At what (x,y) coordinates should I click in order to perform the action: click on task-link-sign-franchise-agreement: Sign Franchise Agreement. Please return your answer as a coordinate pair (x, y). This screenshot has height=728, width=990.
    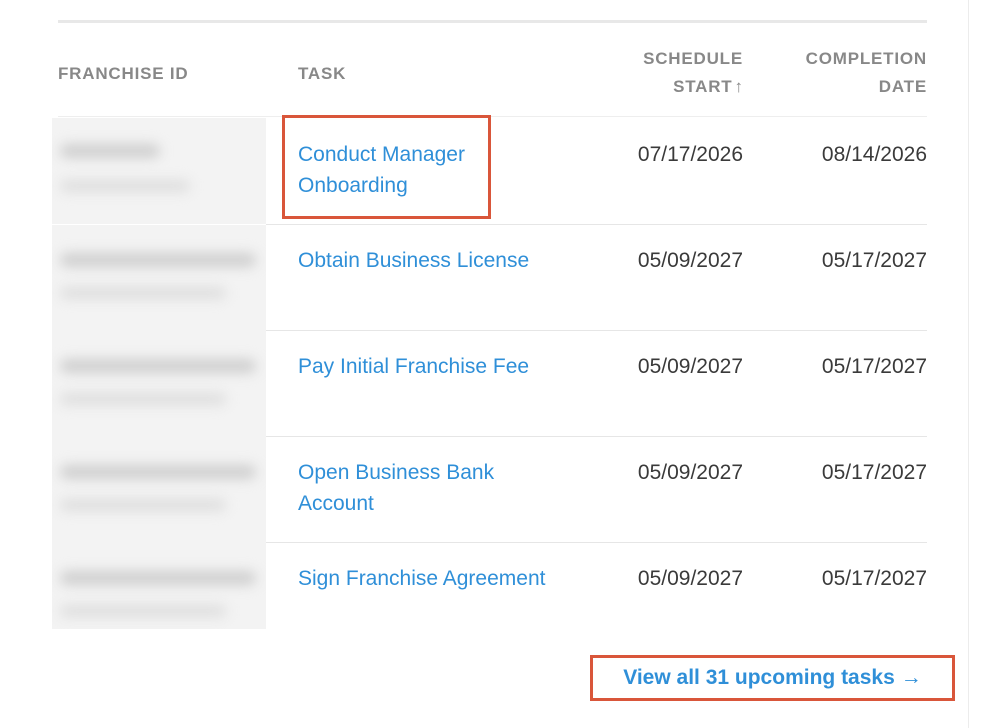
    Looking at the image, I should click on (433, 578).